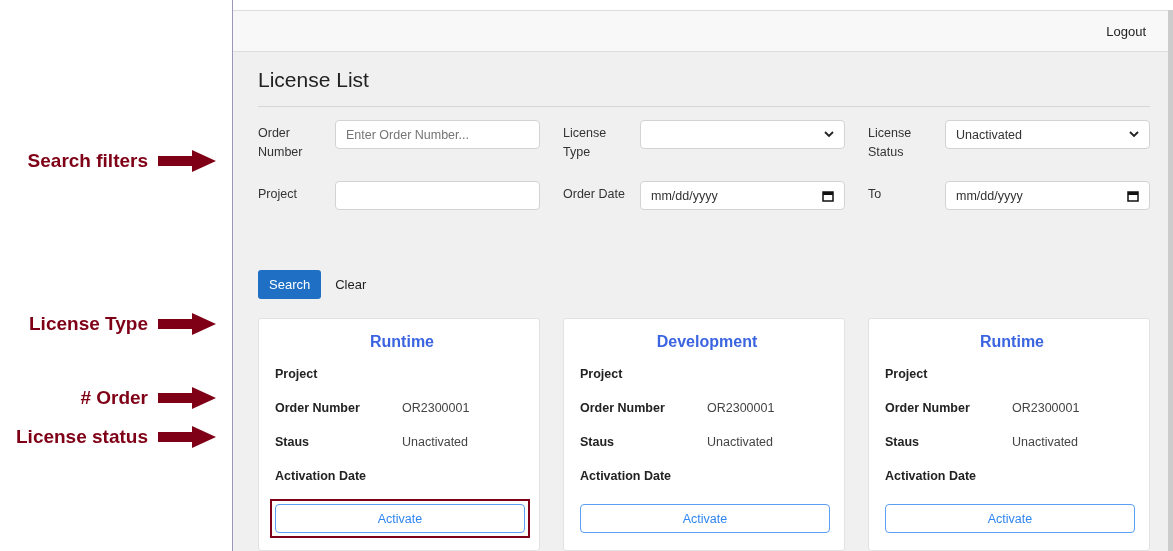  I want to click on page-title: License List, so click(314, 80).